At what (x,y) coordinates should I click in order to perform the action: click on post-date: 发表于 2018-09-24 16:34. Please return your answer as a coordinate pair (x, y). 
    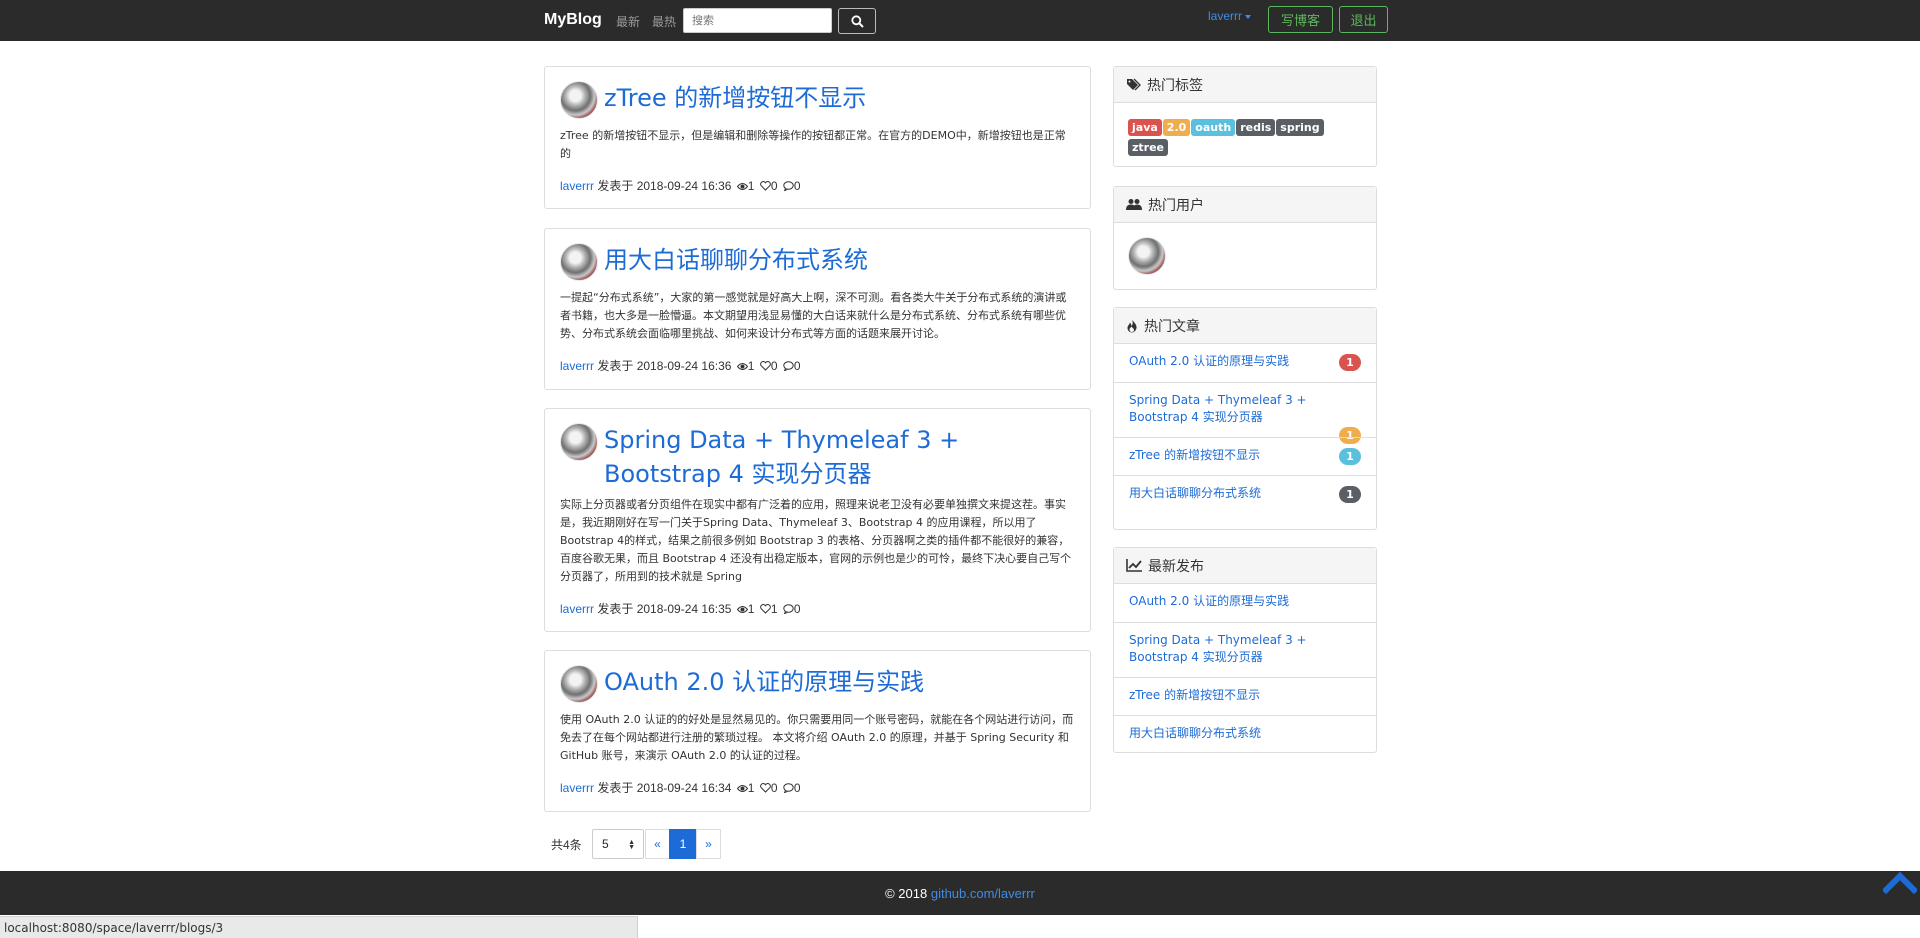
    Looking at the image, I should click on (664, 788).